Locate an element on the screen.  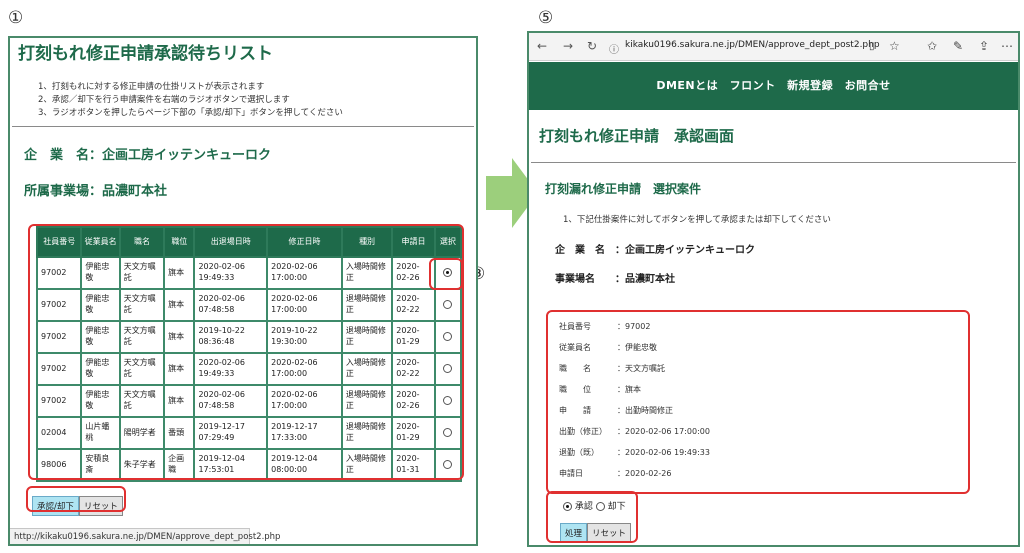
highlight-details is located at coordinates (758, 402).